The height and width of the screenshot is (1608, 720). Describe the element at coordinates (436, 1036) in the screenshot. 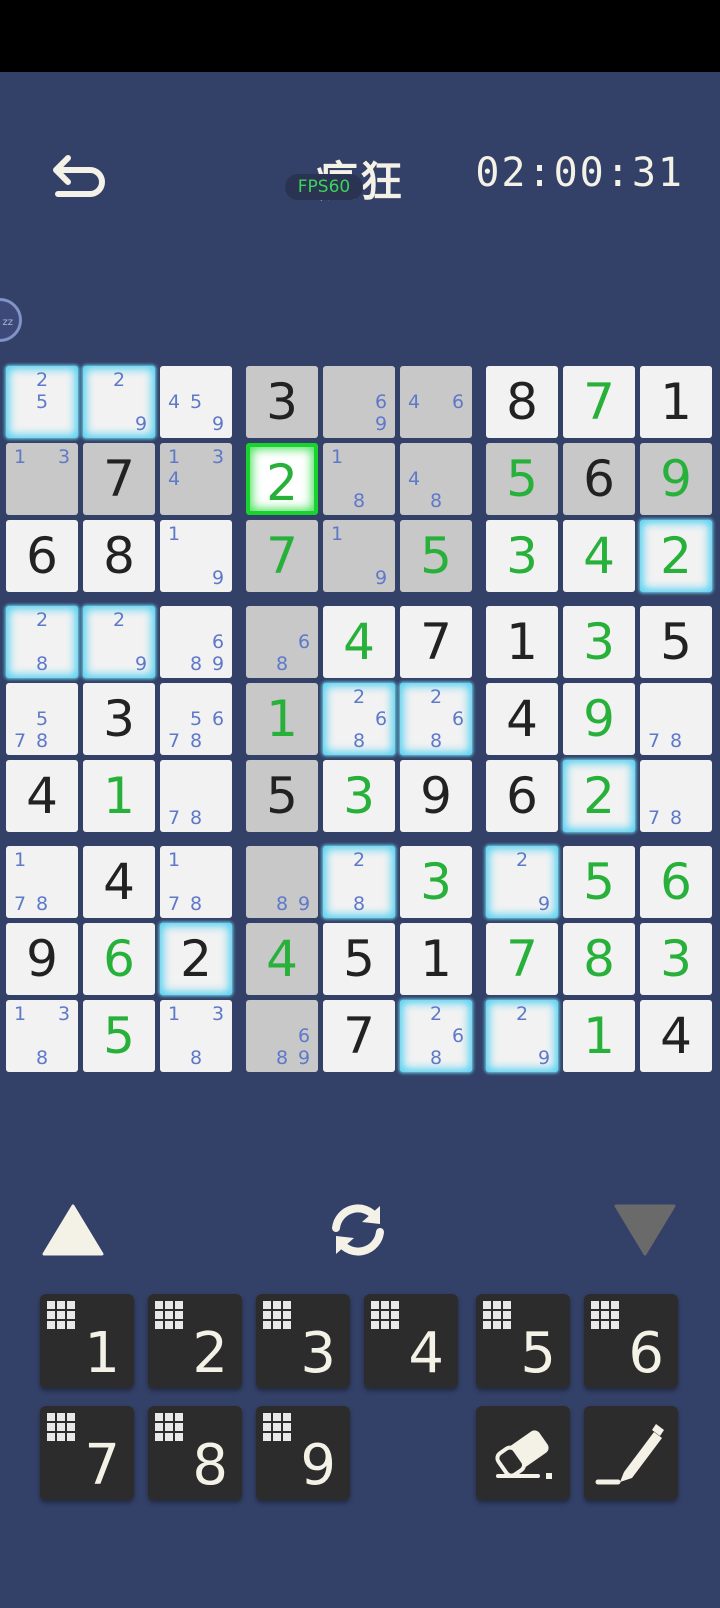

I see `cell-r9c6: 268` at that location.